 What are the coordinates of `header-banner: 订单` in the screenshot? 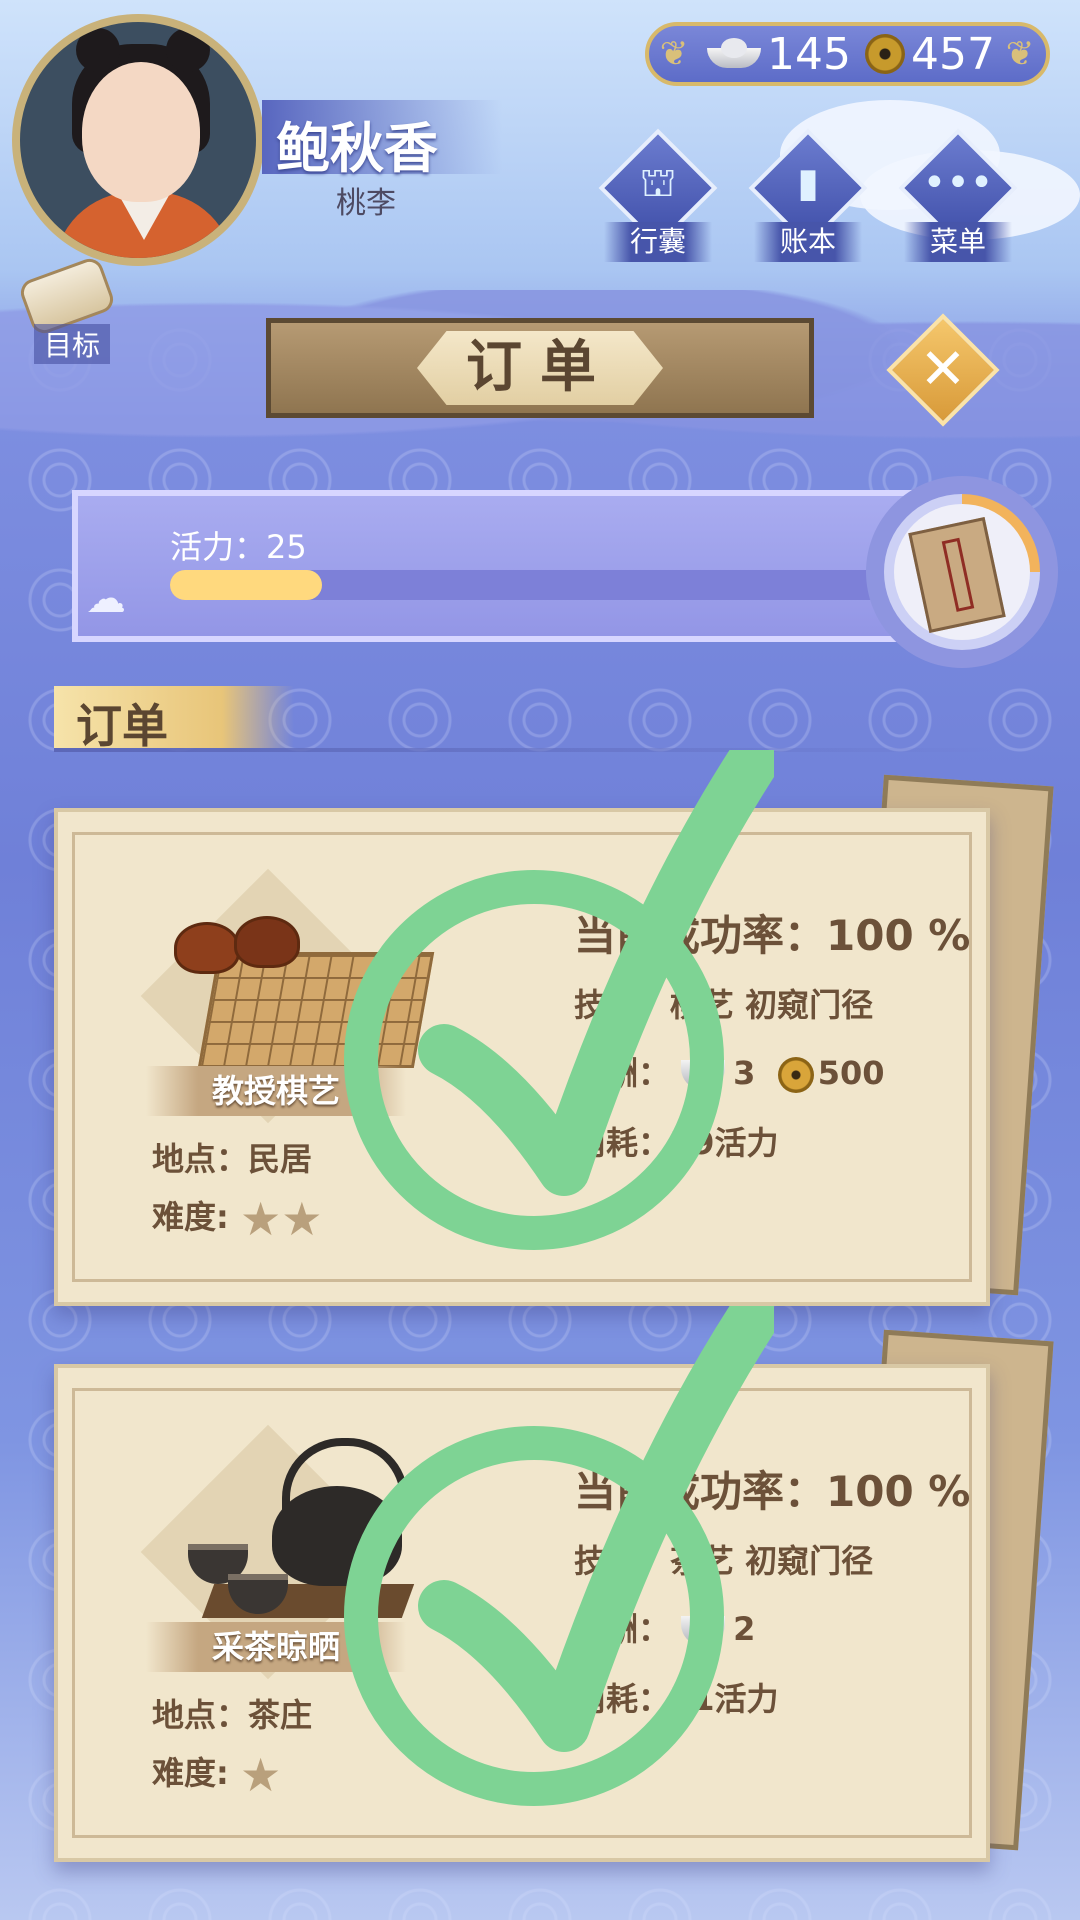 It's located at (540, 368).